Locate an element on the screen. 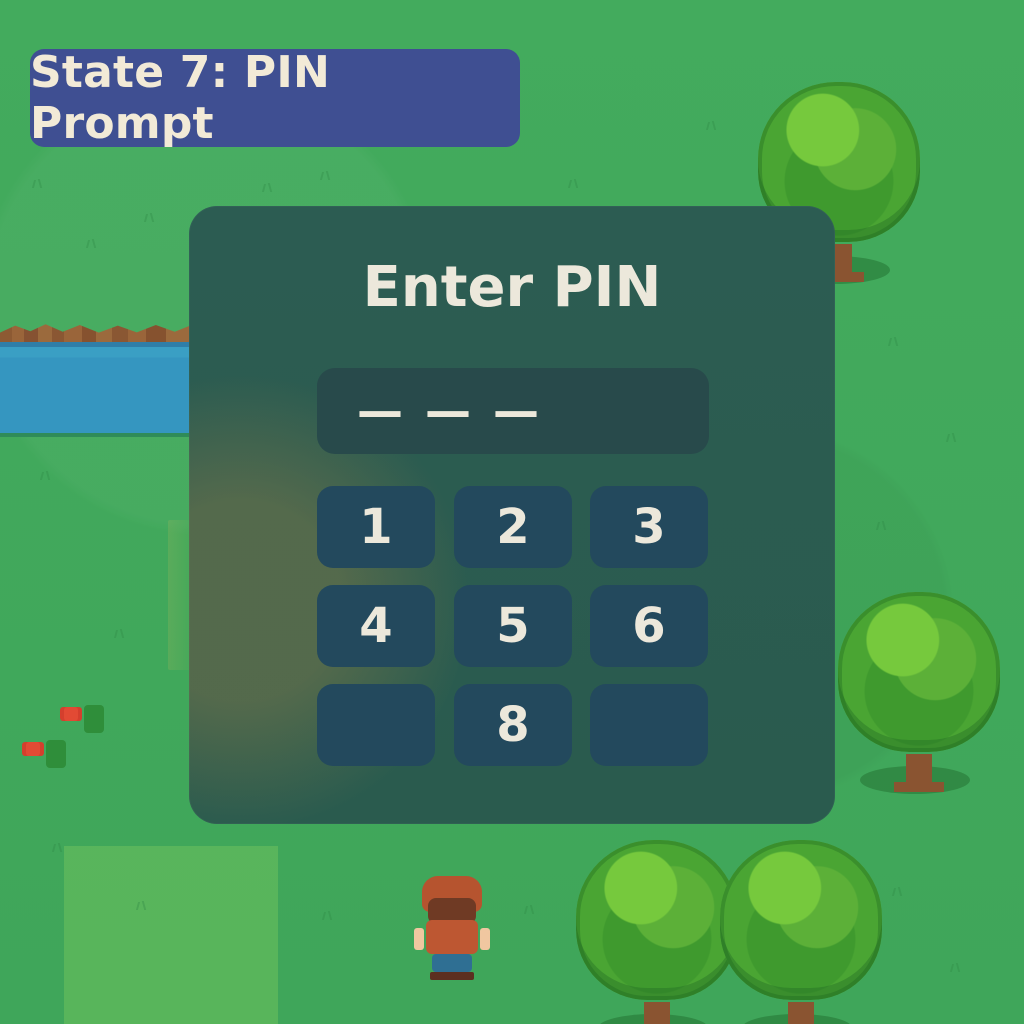  player-body is located at coordinates (452, 937).